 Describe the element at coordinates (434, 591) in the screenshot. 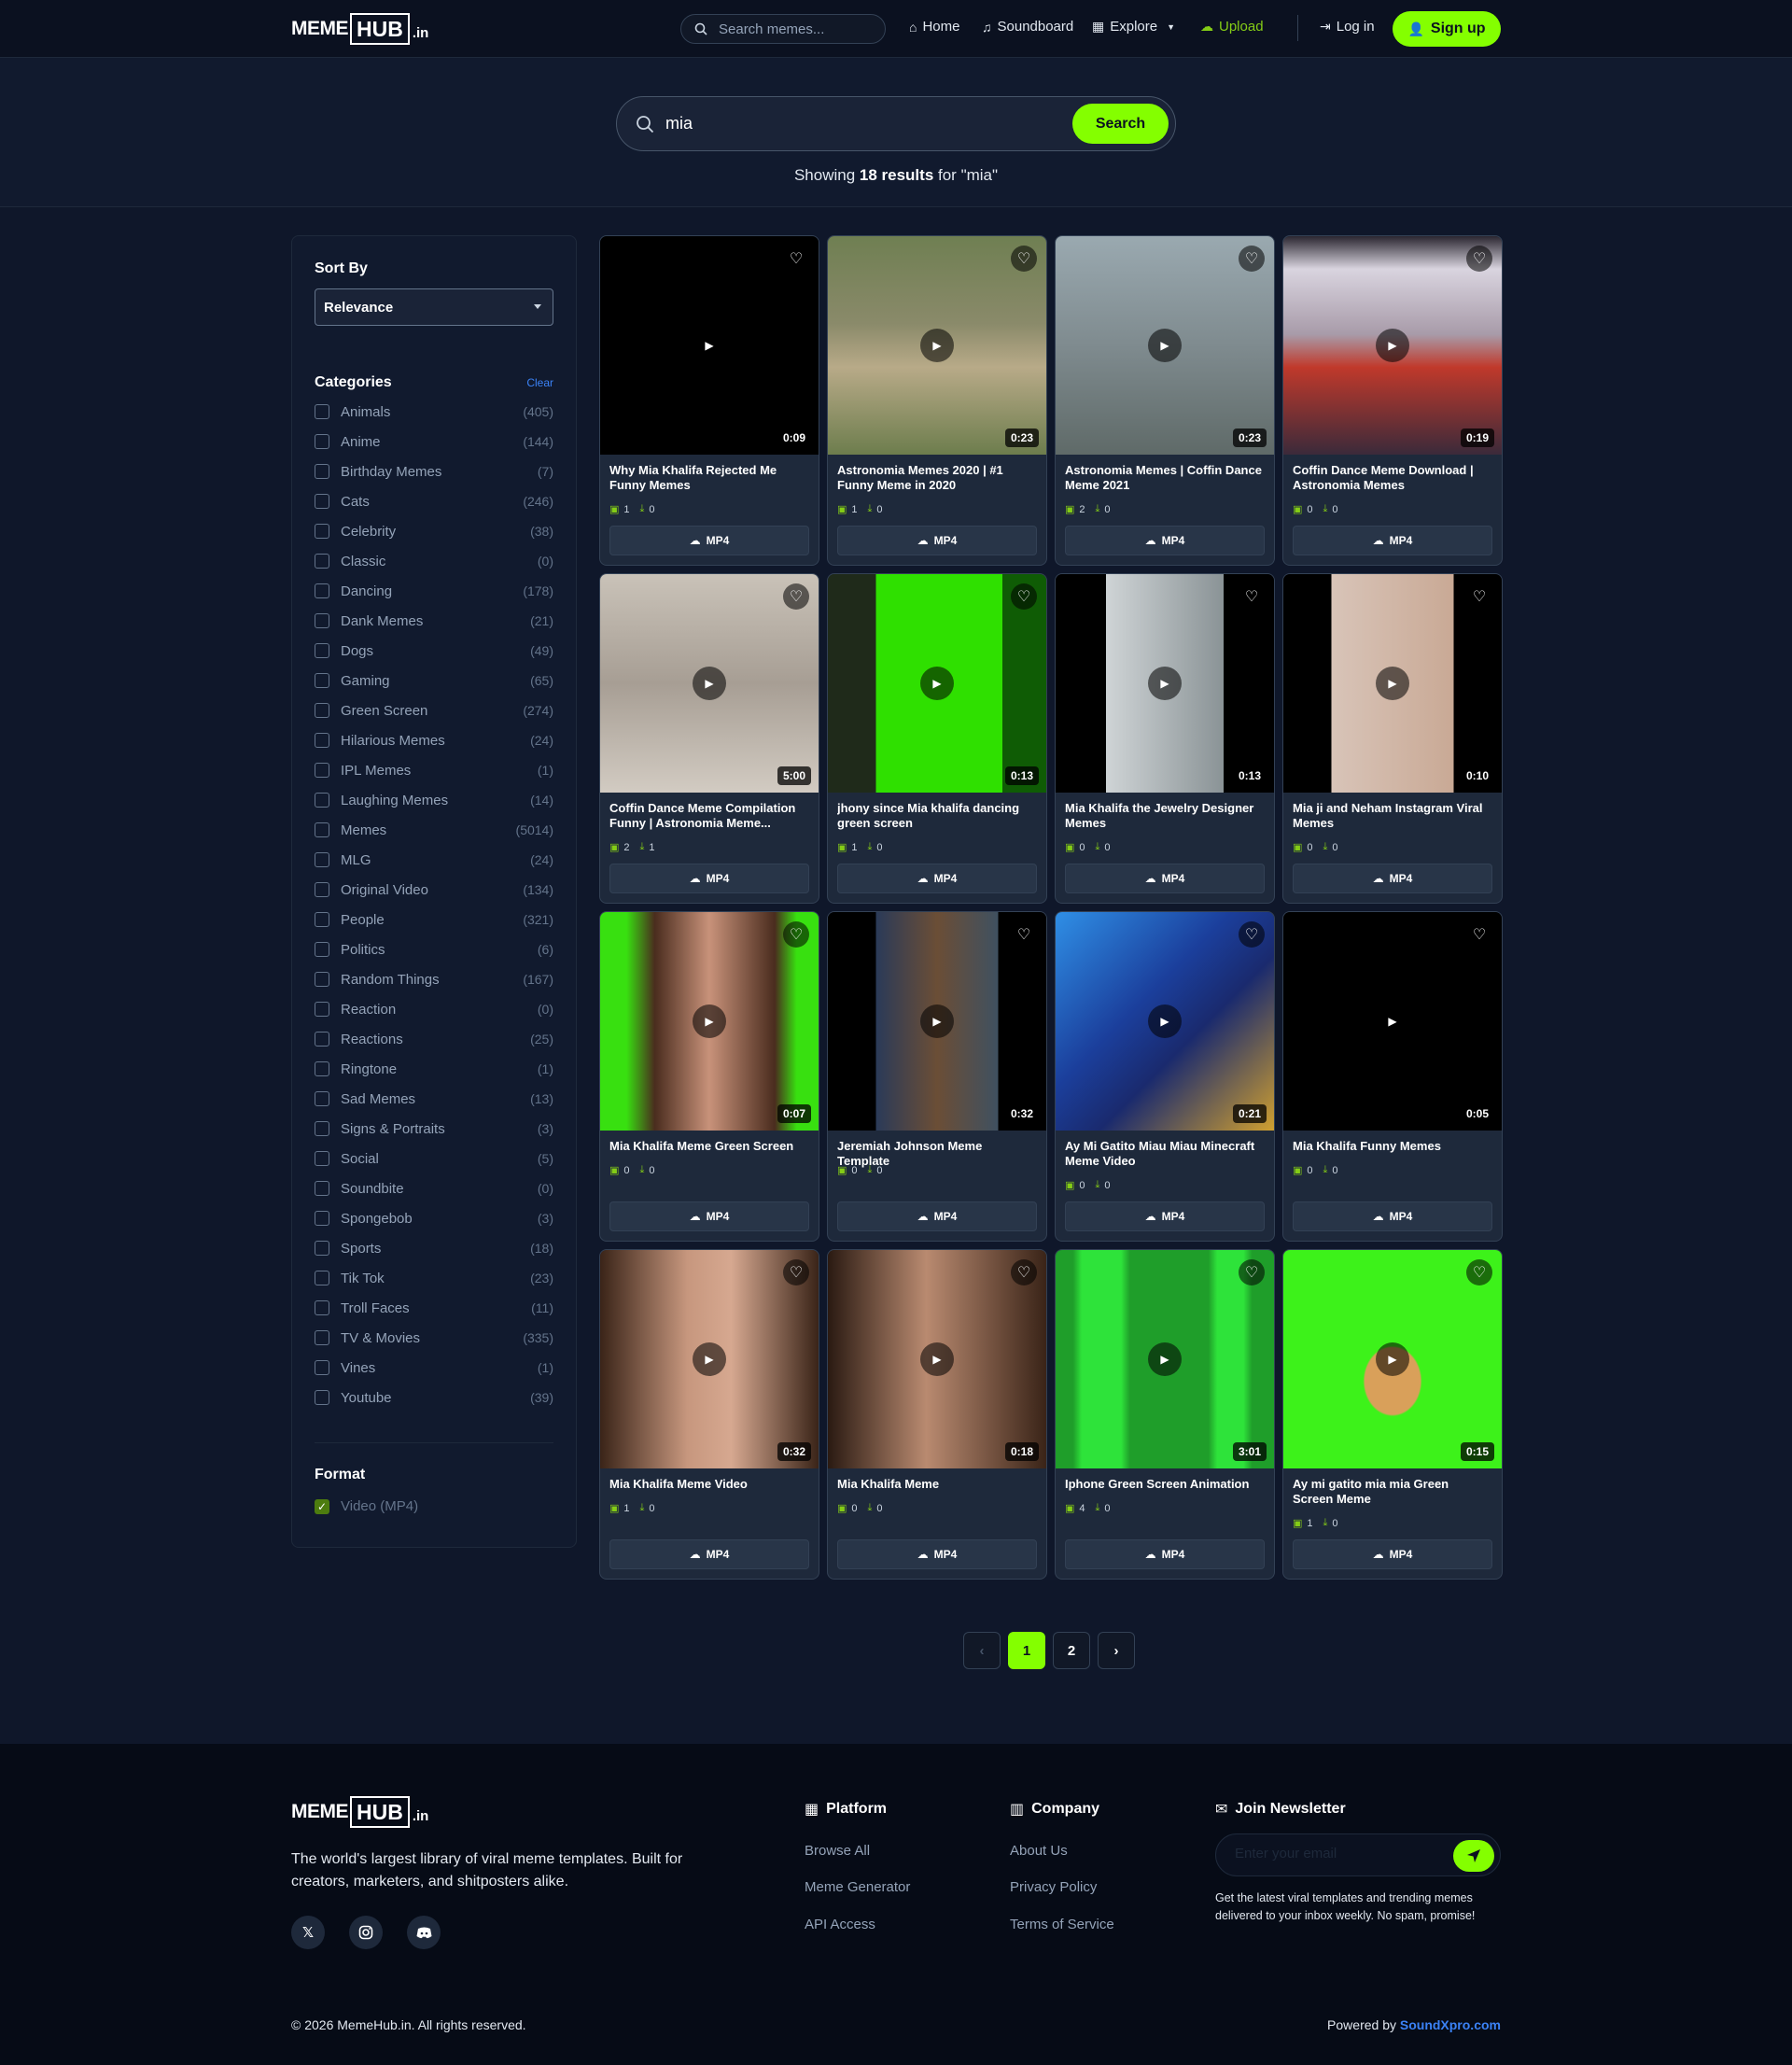

I see `category-item: Dancing (178)` at that location.